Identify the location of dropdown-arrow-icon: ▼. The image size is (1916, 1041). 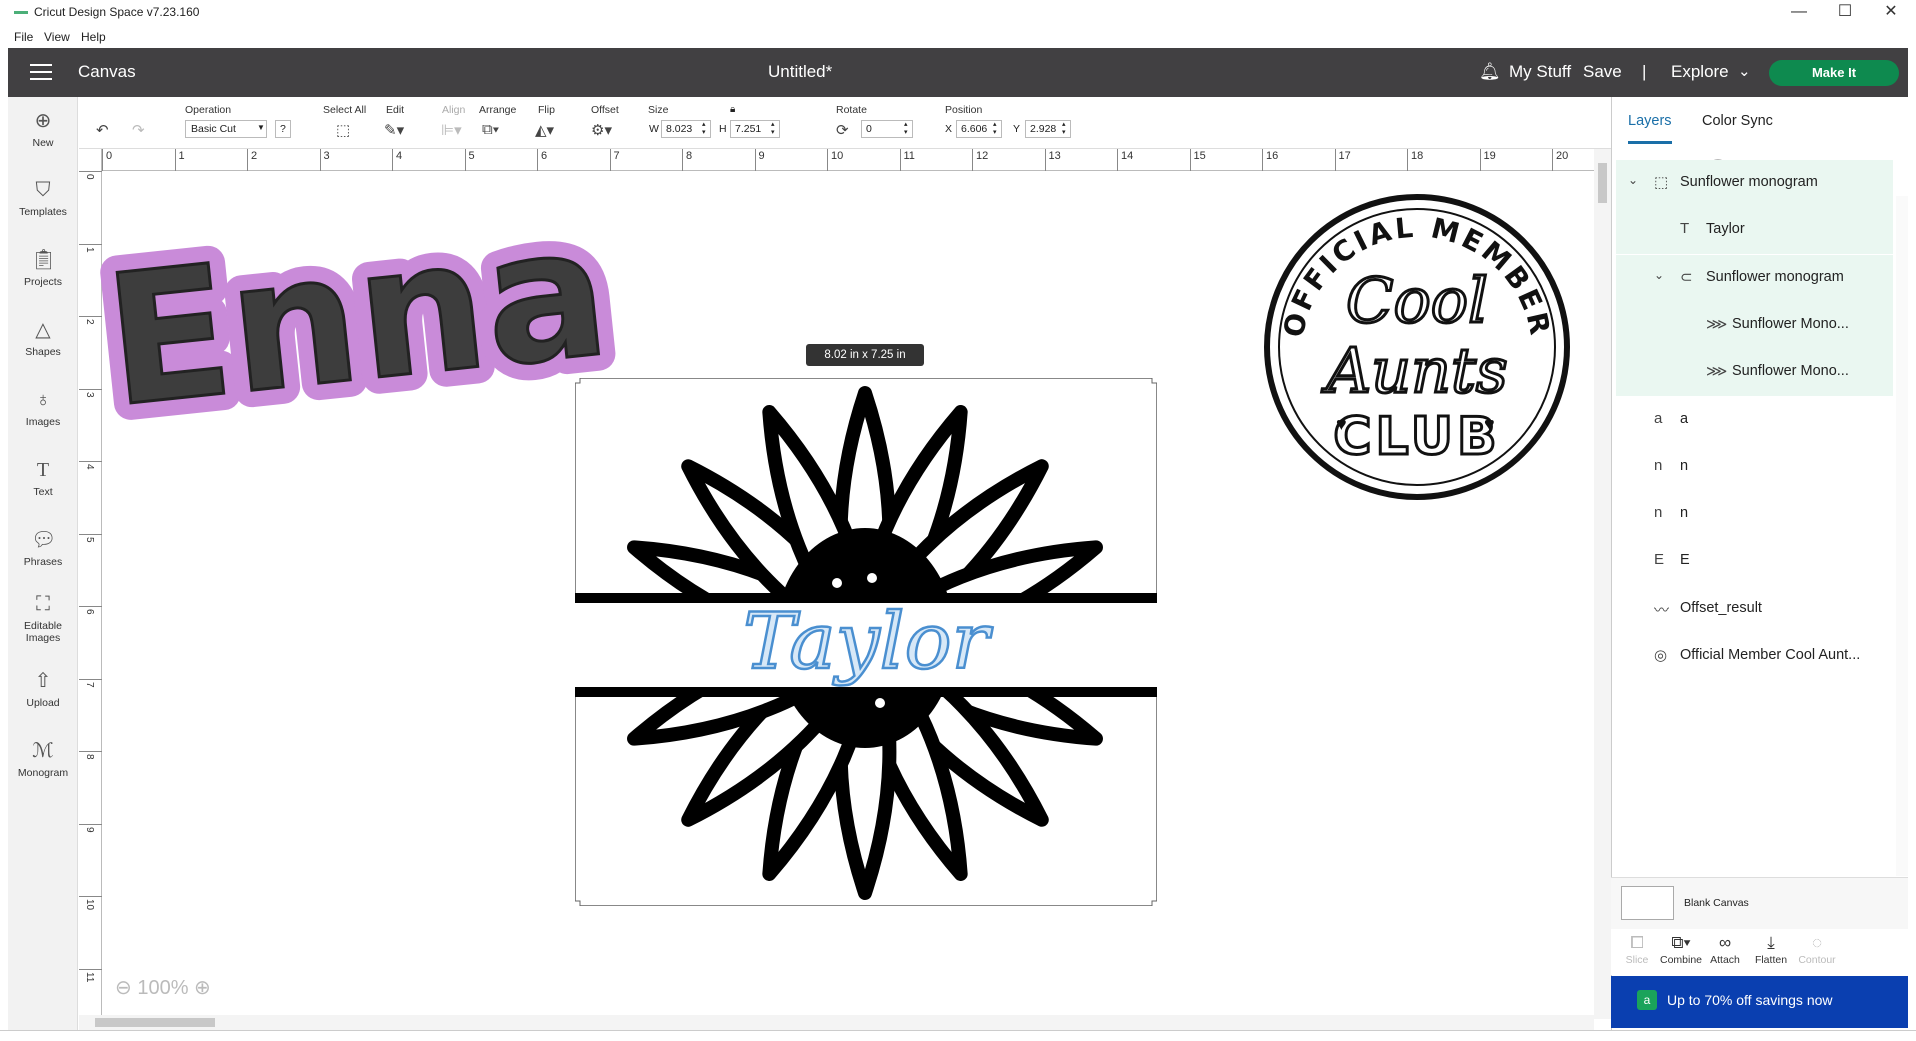
(261, 127).